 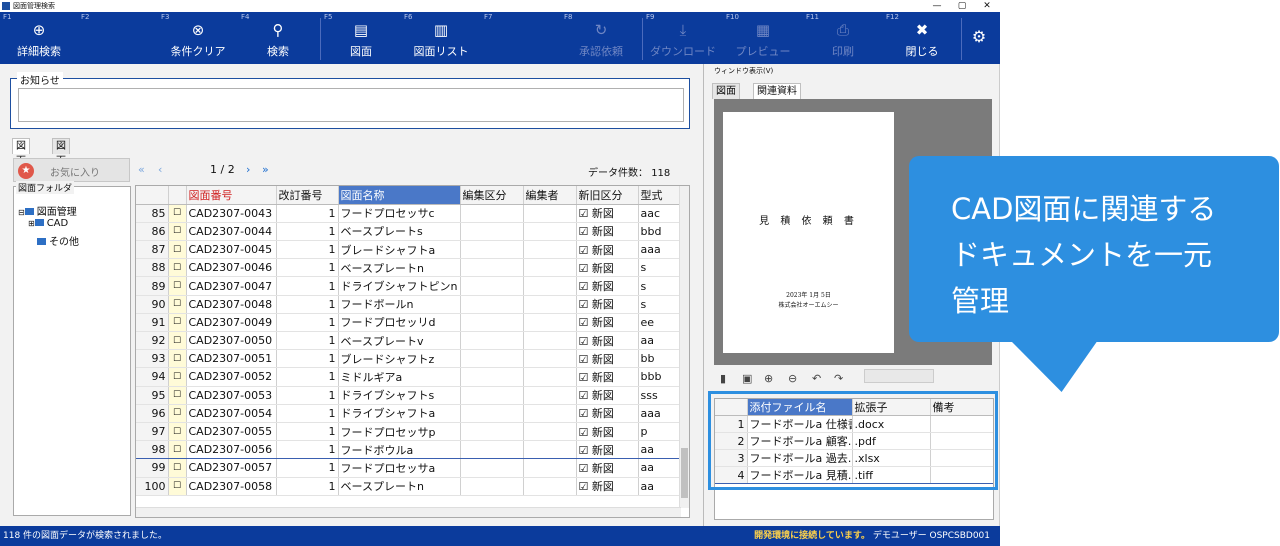 I want to click on col-model: 型式, so click(x=659, y=195).